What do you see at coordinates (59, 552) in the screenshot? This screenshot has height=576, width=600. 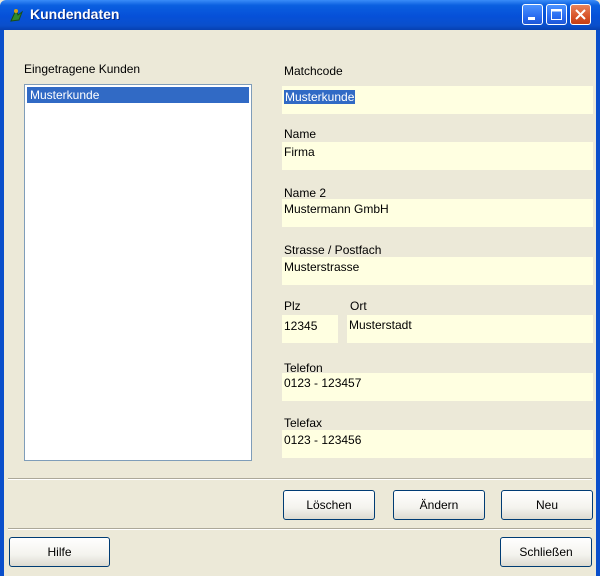 I see `help-button: Hilfe` at bounding box center [59, 552].